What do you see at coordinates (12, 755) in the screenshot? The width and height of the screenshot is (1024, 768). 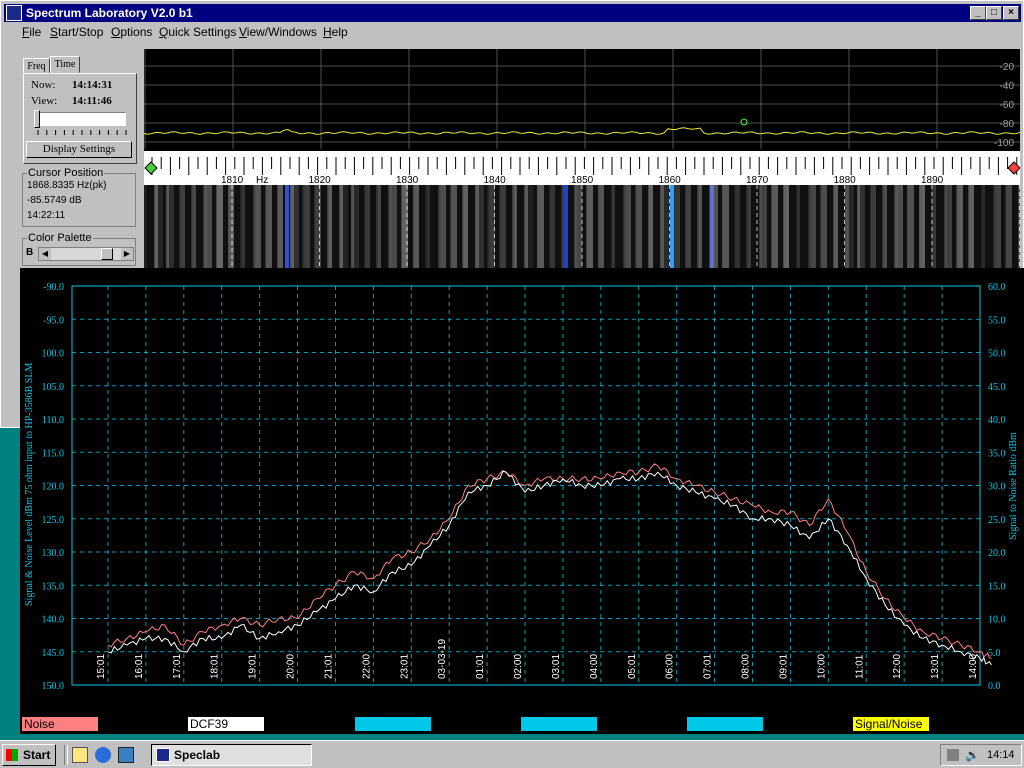 I see `windows-logo-icon` at bounding box center [12, 755].